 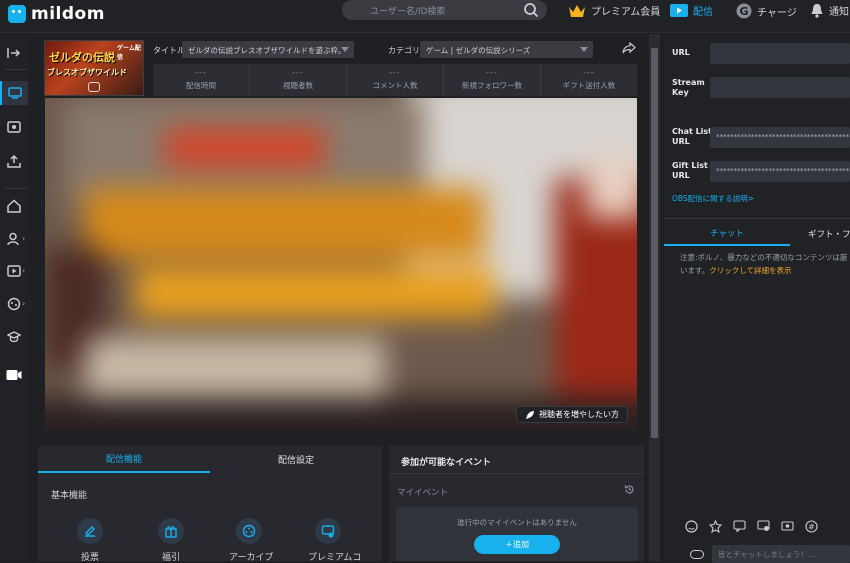 I want to click on stream-thumbnail: ゲーム配信 ゼルダの伝説 ブレスオブザワイルド, so click(x=94, y=68).